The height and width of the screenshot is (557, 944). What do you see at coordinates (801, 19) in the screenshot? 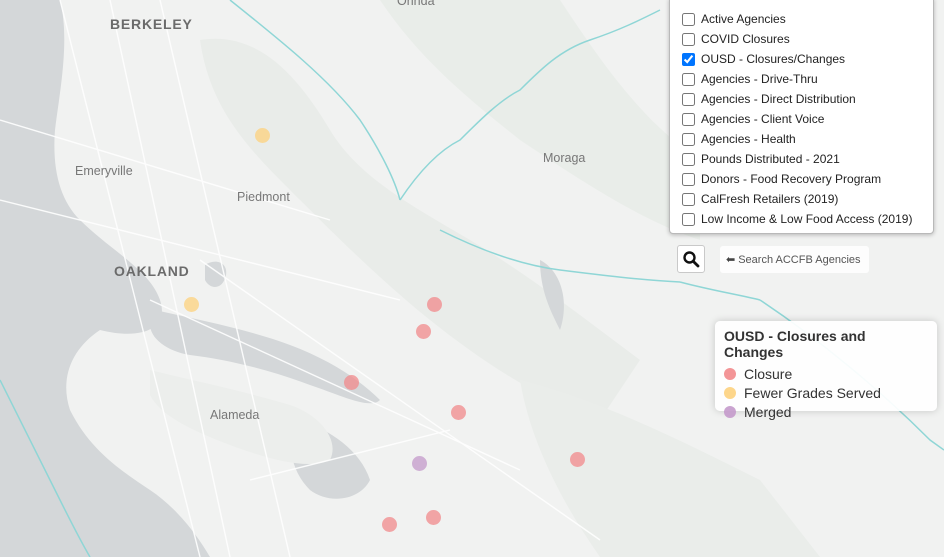
I see `layer-row: Active Agencies` at bounding box center [801, 19].